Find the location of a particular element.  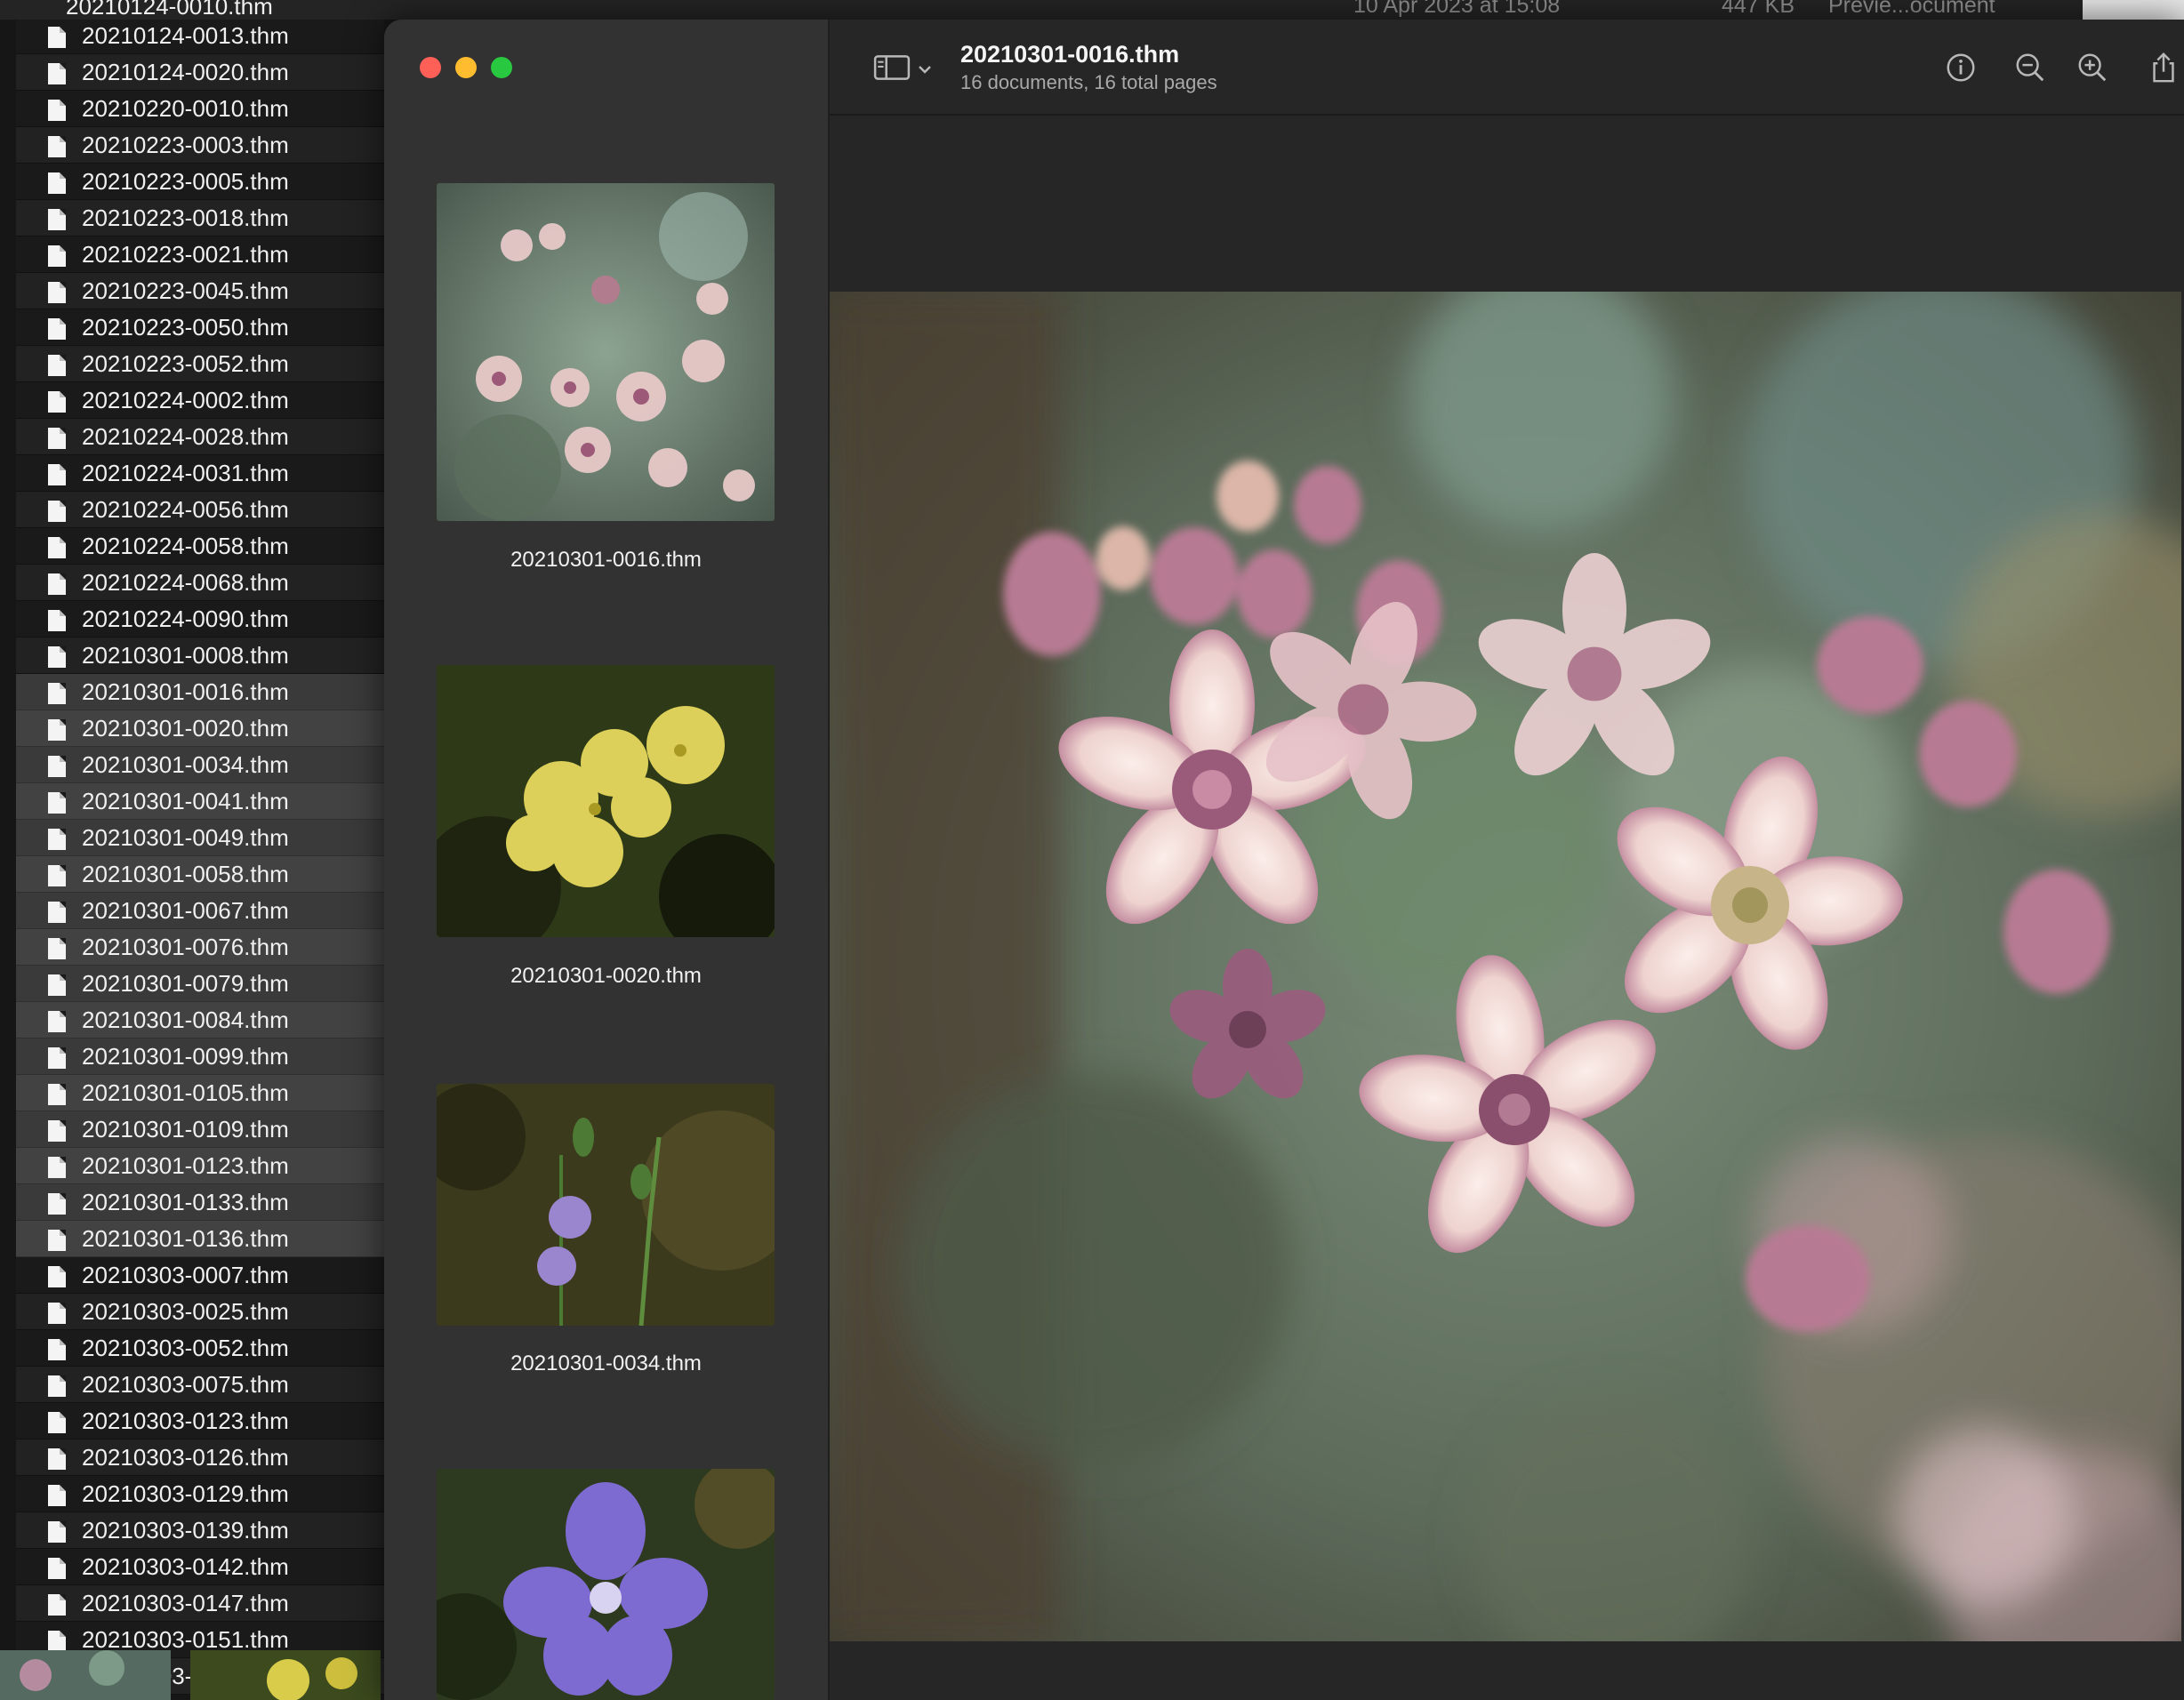

finder-file-name: 20210223-0045.thm is located at coordinates (185, 290).